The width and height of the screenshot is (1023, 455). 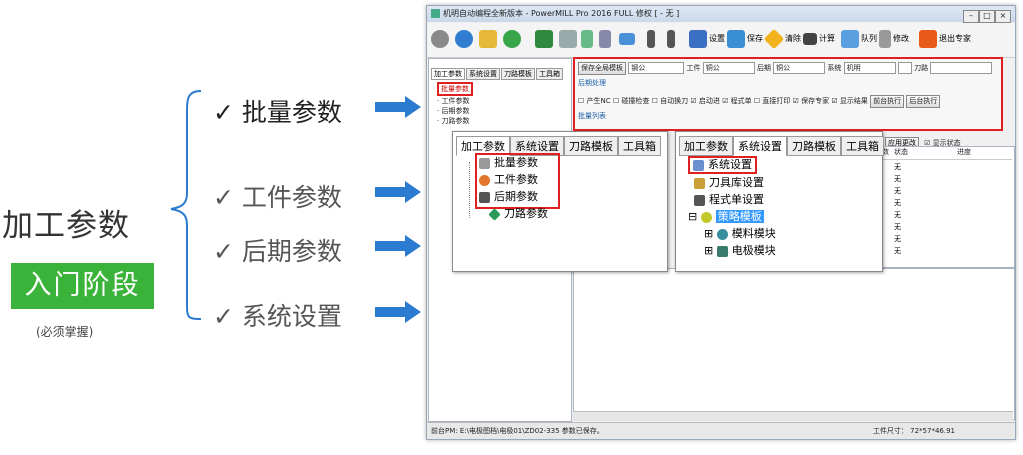 What do you see at coordinates (849, 101) in the screenshot?
I see `option-show-result: ☑ 显示结果` at bounding box center [849, 101].